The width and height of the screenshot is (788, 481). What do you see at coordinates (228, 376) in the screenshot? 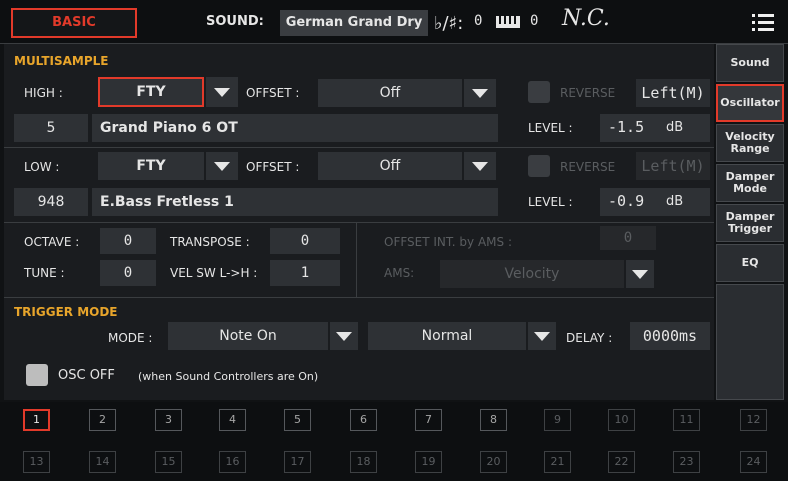
I see `osc-off-note: (when Sound Controllers are On)` at bounding box center [228, 376].